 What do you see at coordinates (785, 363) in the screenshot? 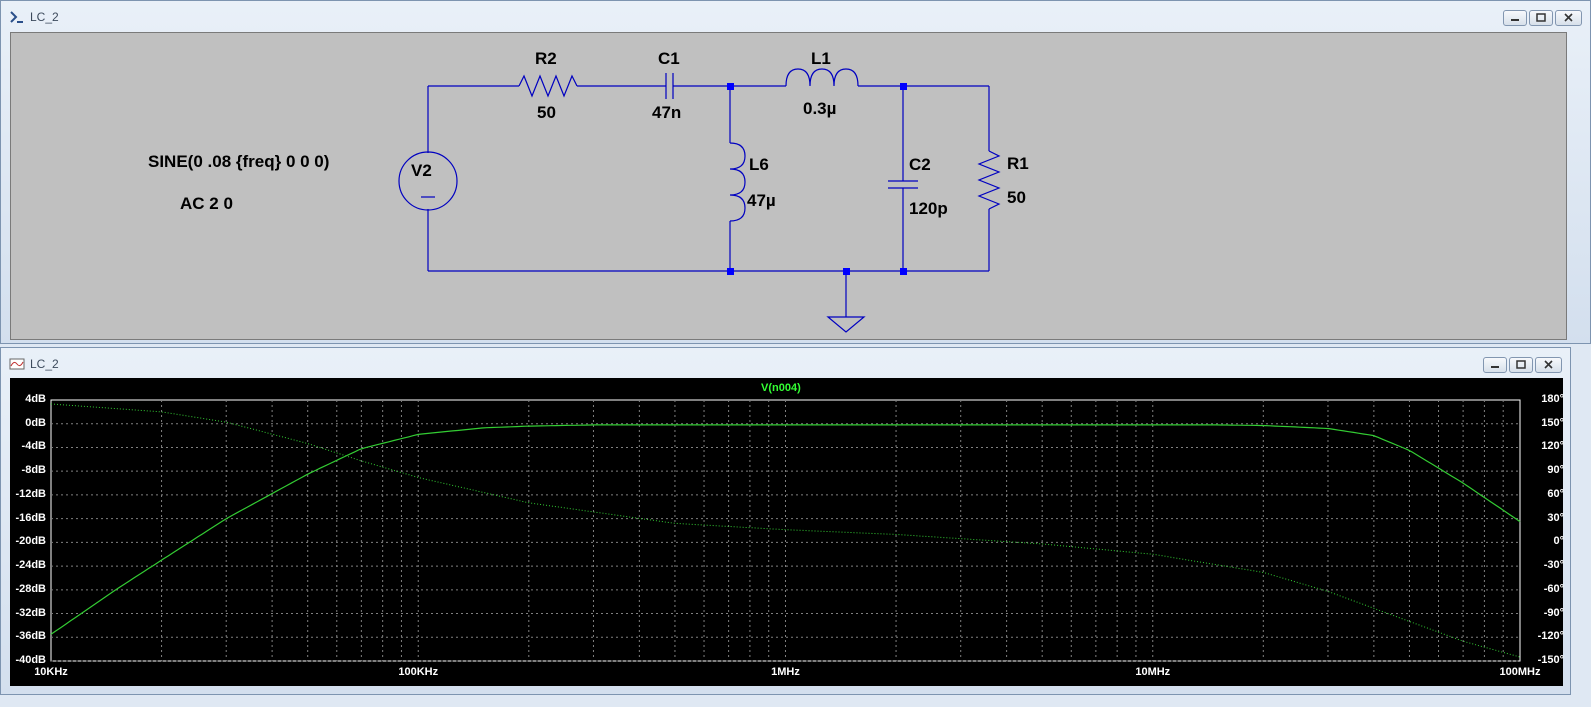
I see `waveform-titlebar: LC_2` at bounding box center [785, 363].